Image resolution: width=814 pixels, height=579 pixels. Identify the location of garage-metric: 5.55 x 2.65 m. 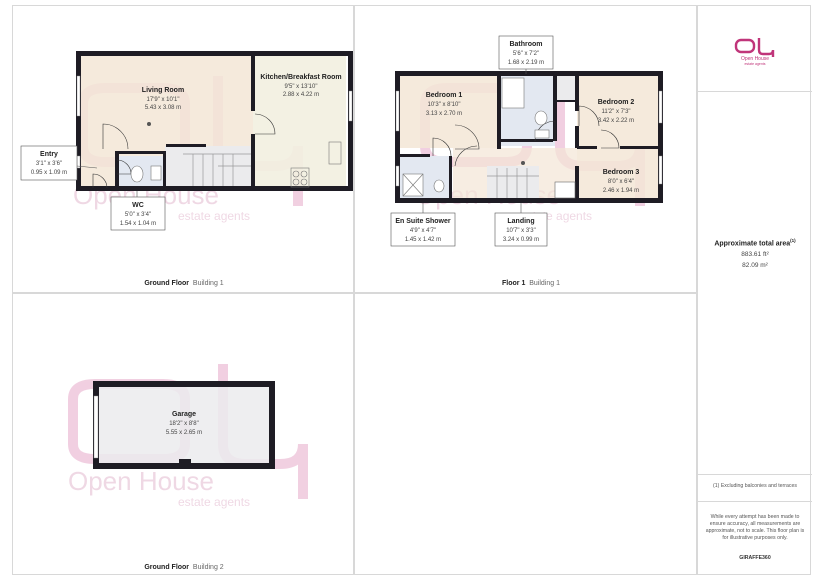
(184, 433).